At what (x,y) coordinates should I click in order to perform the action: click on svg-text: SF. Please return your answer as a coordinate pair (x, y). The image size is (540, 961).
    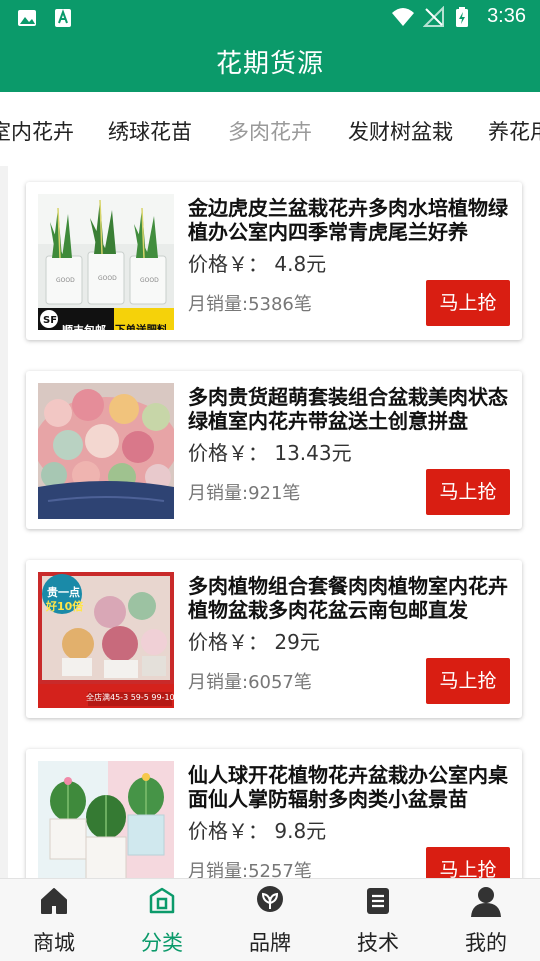
    Looking at the image, I should click on (50, 320).